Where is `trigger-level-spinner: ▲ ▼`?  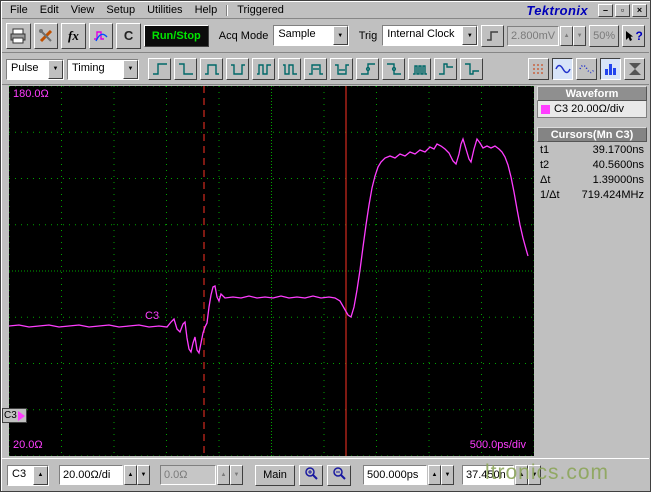 trigger-level-spinner: ▲ ▼ is located at coordinates (573, 35).